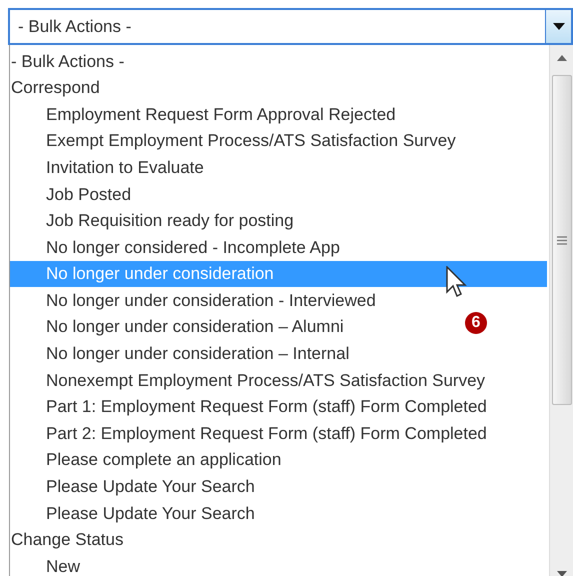 This screenshot has height=576, width=573. Describe the element at coordinates (561, 573) in the screenshot. I see `scroll-down-icon` at that location.